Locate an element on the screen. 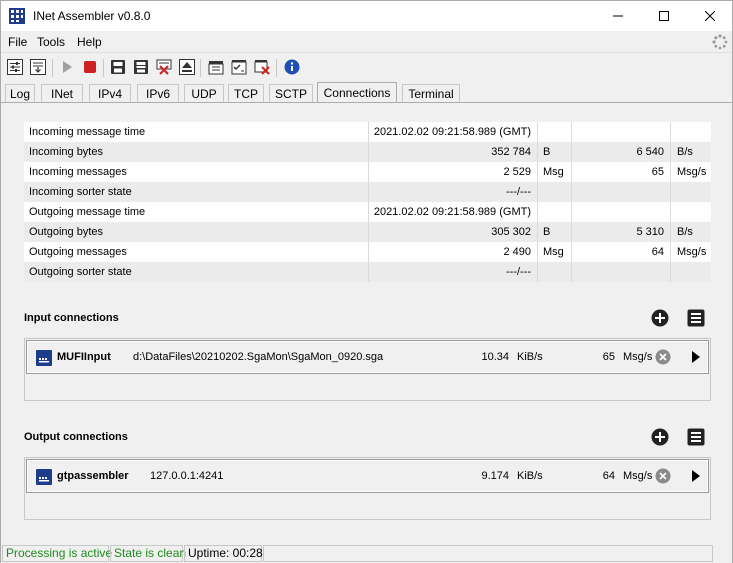  state-status: State is clean is located at coordinates (148, 553).